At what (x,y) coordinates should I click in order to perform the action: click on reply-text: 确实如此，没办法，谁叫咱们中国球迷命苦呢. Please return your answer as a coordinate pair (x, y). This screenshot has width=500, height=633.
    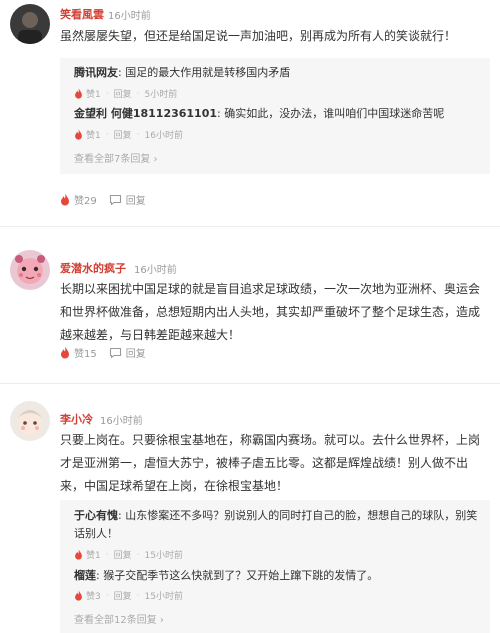
    Looking at the image, I should click on (334, 113).